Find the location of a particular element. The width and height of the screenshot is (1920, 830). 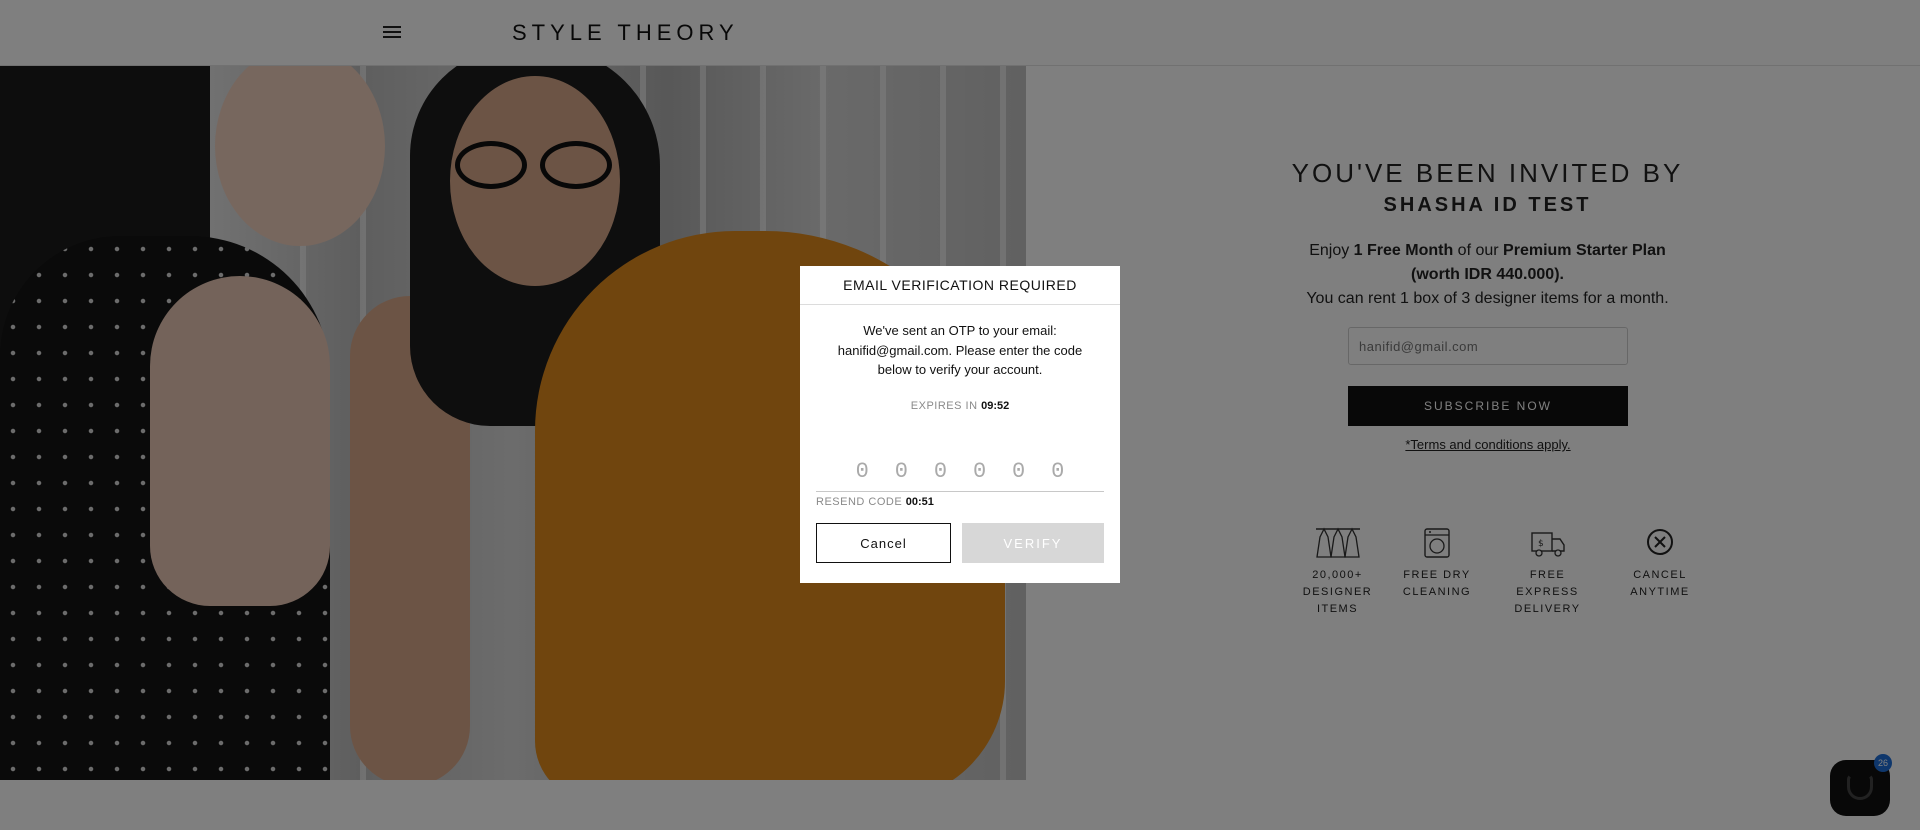

expires-countdown: 09:52 is located at coordinates (995, 405).